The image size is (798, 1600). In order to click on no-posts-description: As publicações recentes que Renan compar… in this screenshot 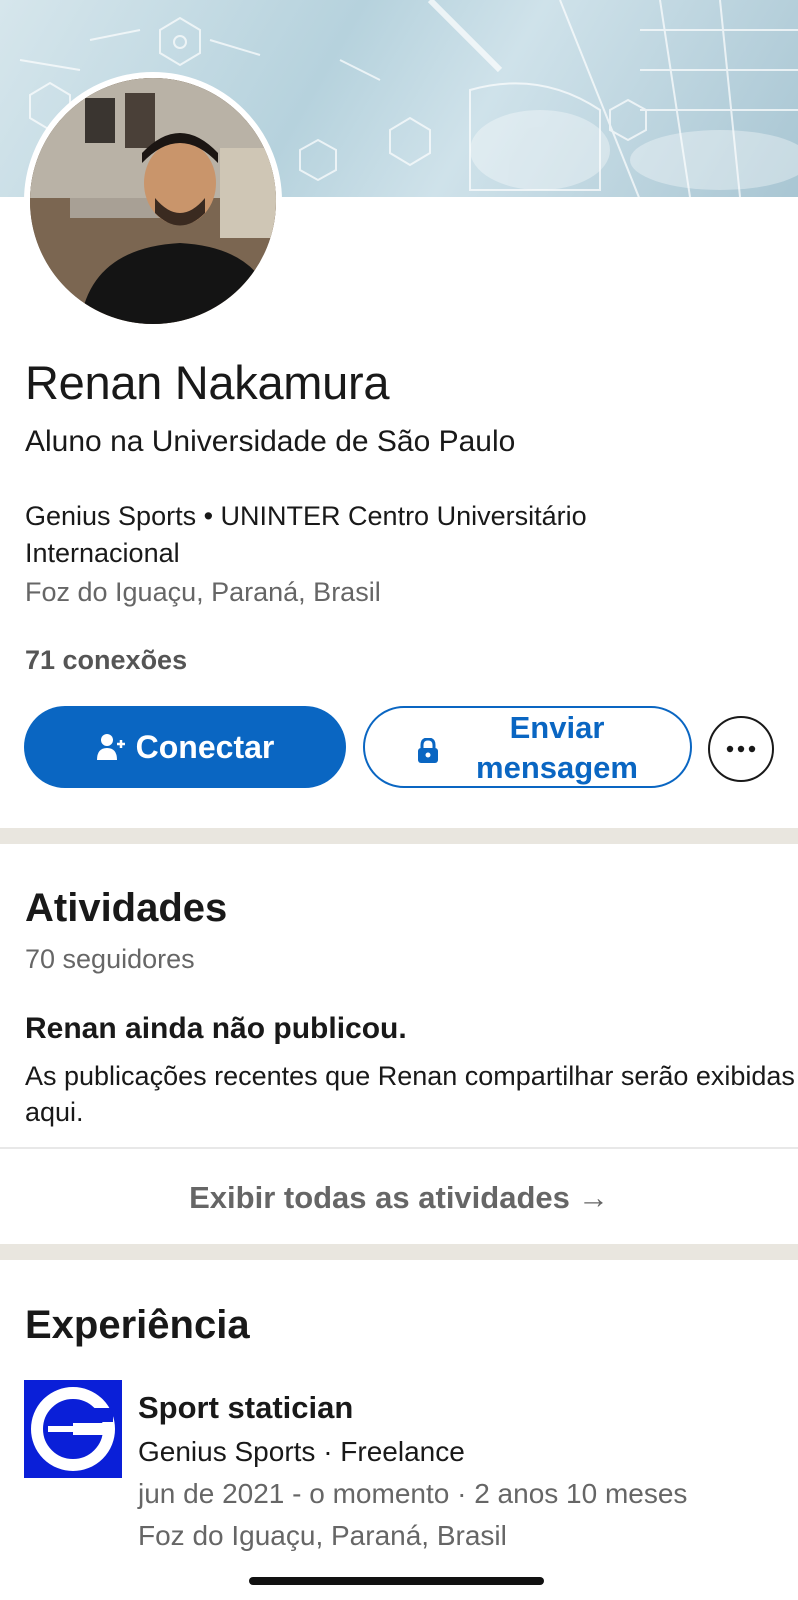, I will do `click(410, 1094)`.